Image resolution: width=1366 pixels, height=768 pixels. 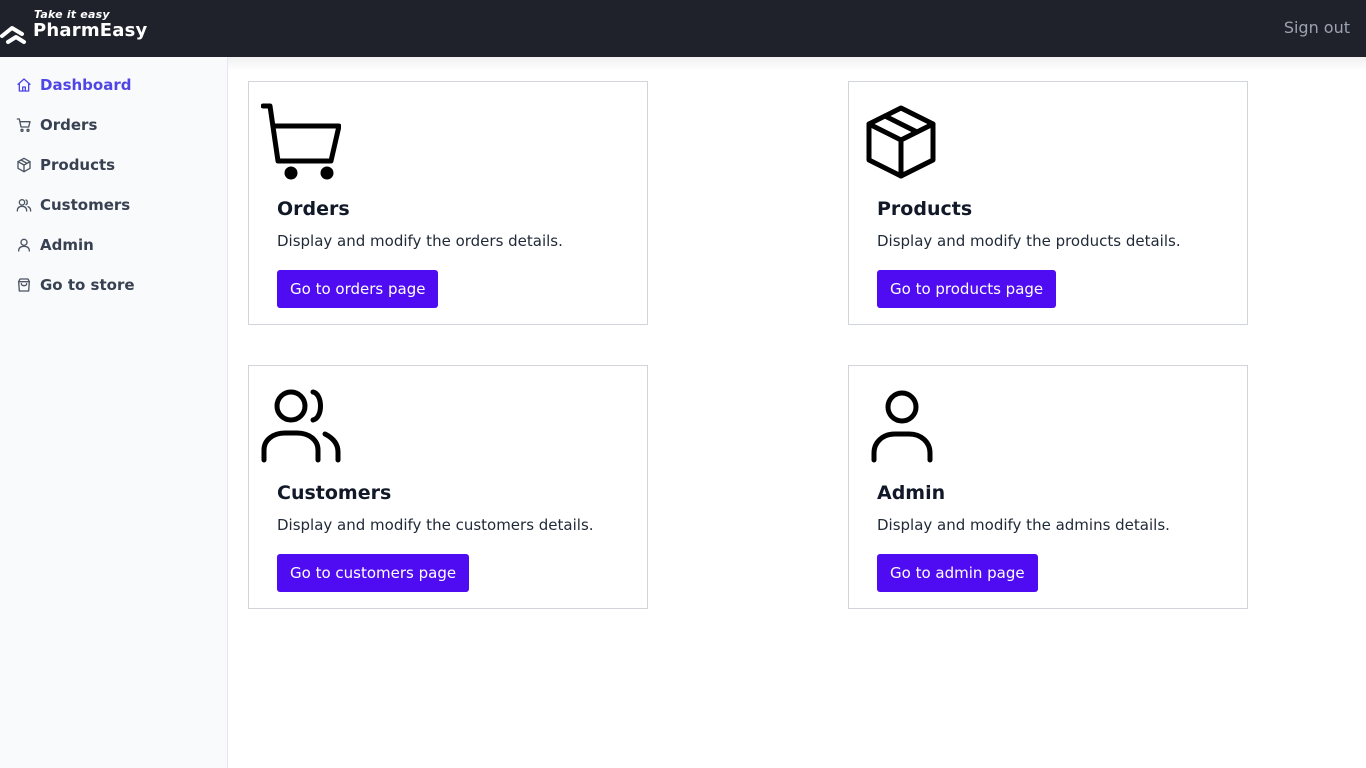 What do you see at coordinates (957, 573) in the screenshot?
I see `go-to-admin-button: Go to admin page` at bounding box center [957, 573].